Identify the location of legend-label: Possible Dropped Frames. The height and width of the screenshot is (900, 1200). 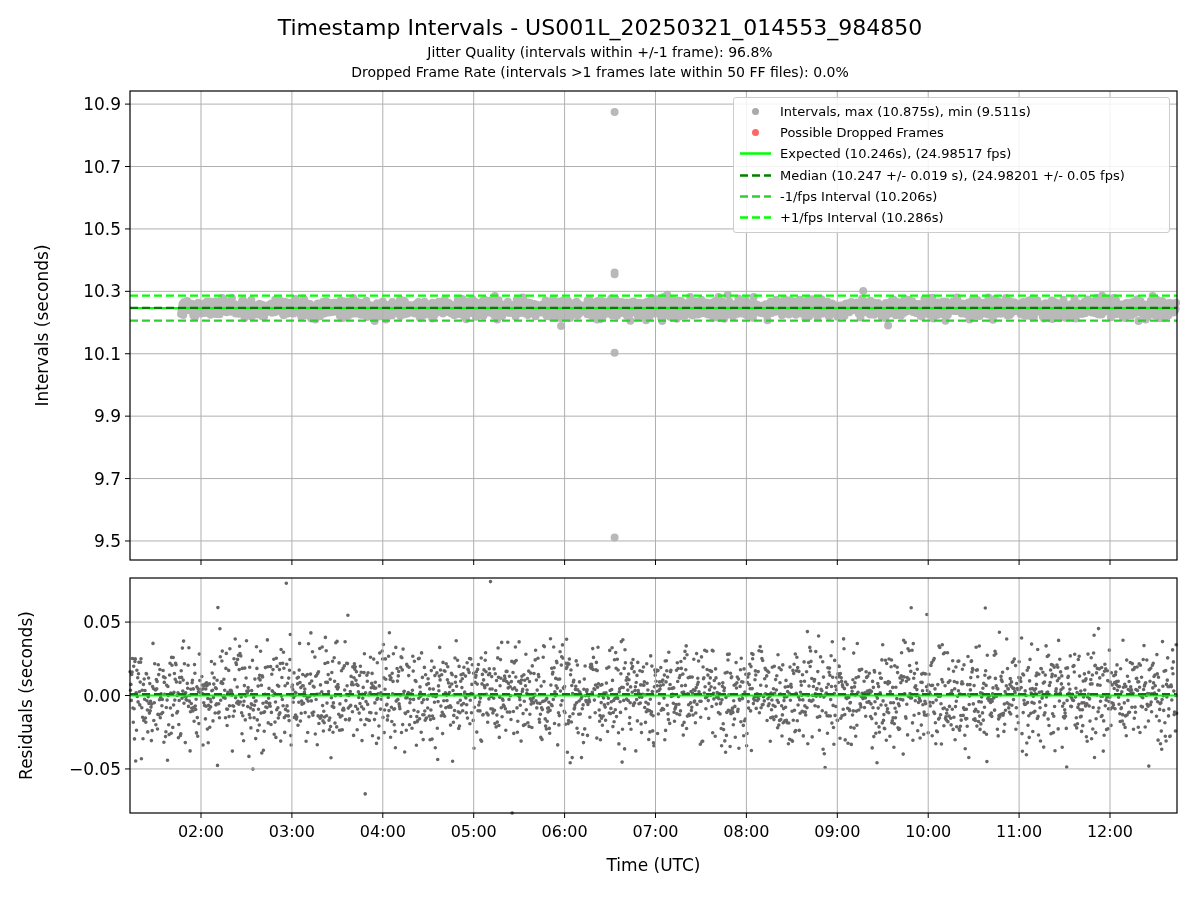
(862, 133).